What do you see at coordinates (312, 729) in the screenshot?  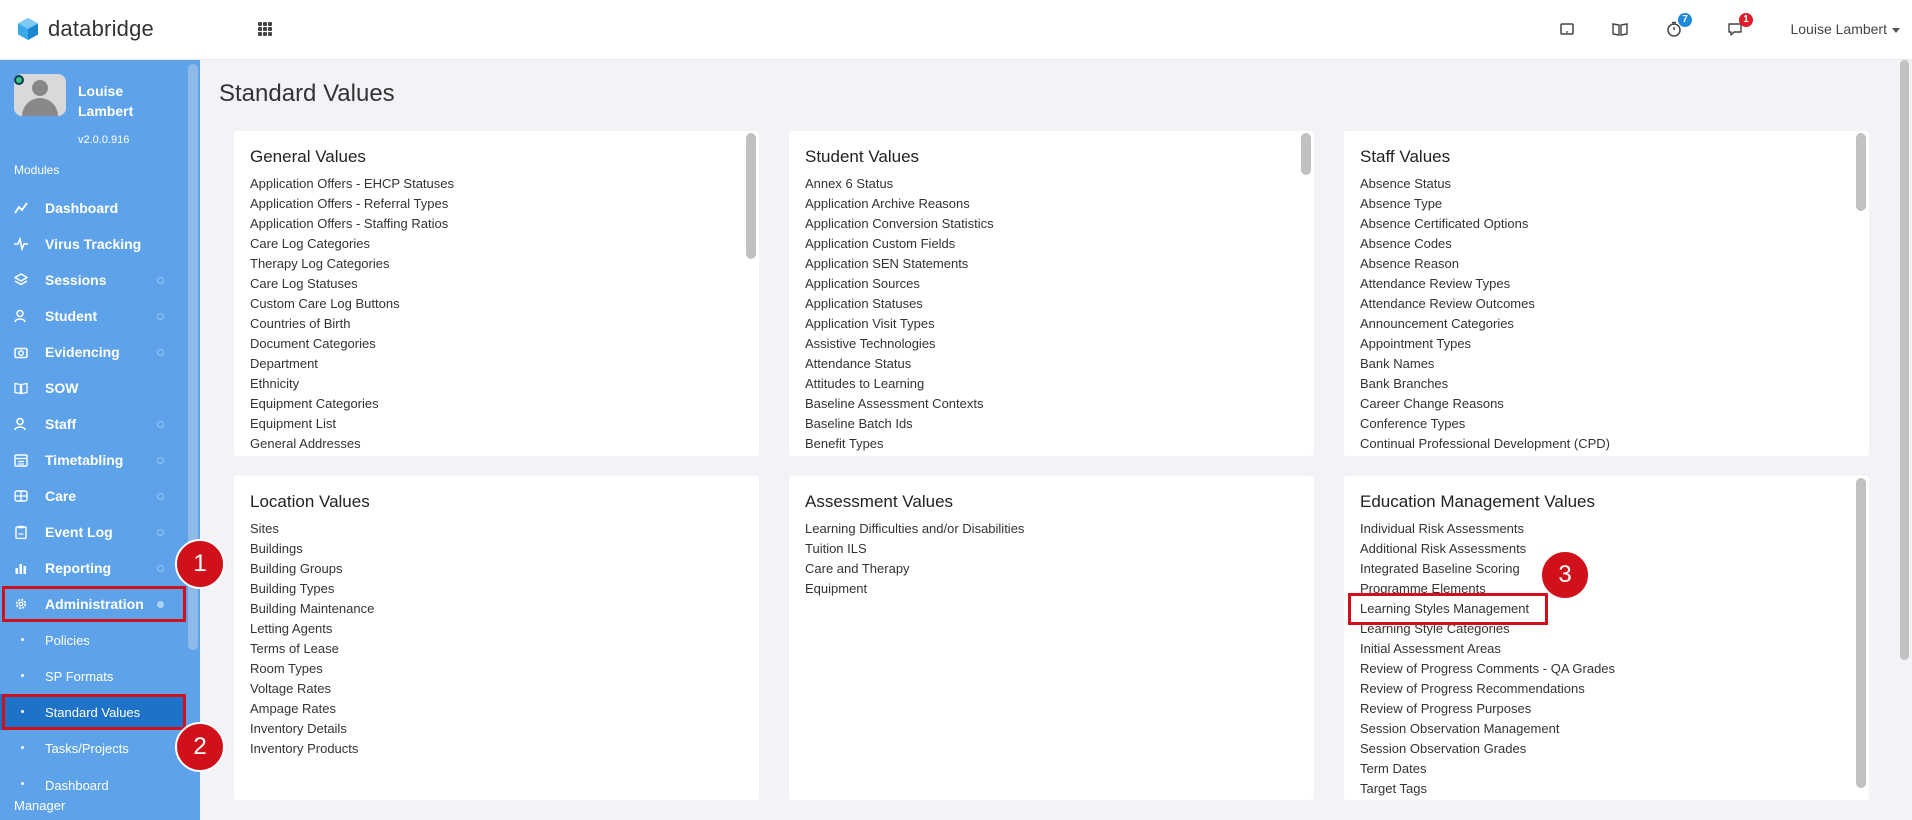 I see `list-item: Inventory Details` at bounding box center [312, 729].